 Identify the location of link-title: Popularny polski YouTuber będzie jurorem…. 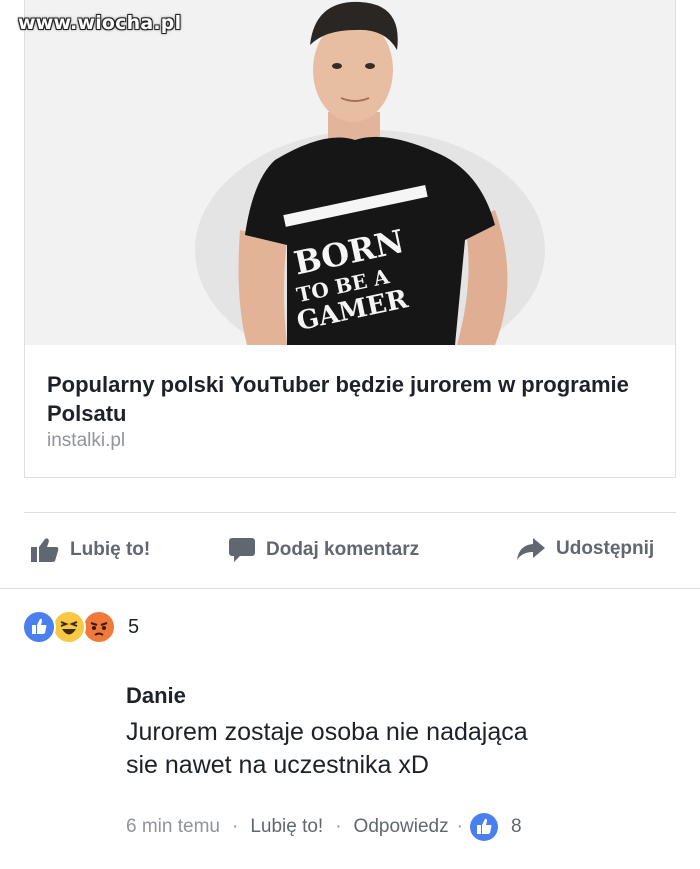
(347, 399).